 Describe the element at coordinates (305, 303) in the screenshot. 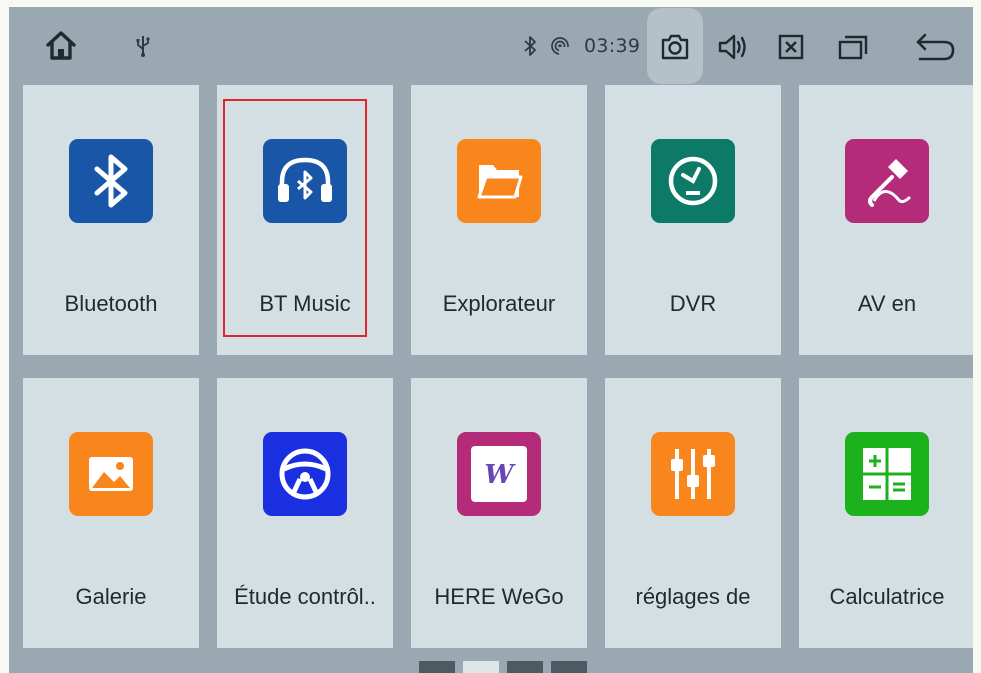

I see `app-label: BT Music` at that location.